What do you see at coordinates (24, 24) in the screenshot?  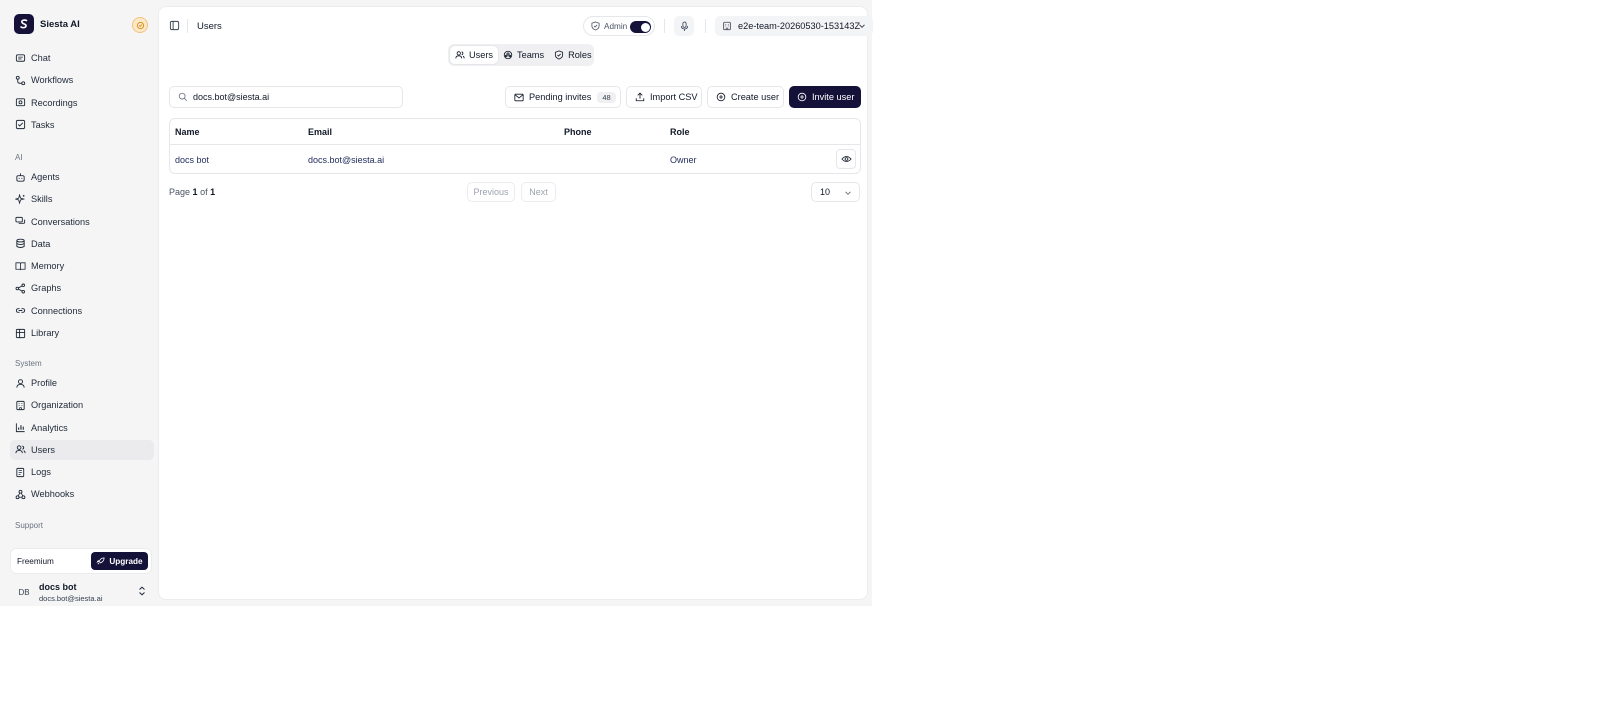 I see `brand-logo-icon` at bounding box center [24, 24].